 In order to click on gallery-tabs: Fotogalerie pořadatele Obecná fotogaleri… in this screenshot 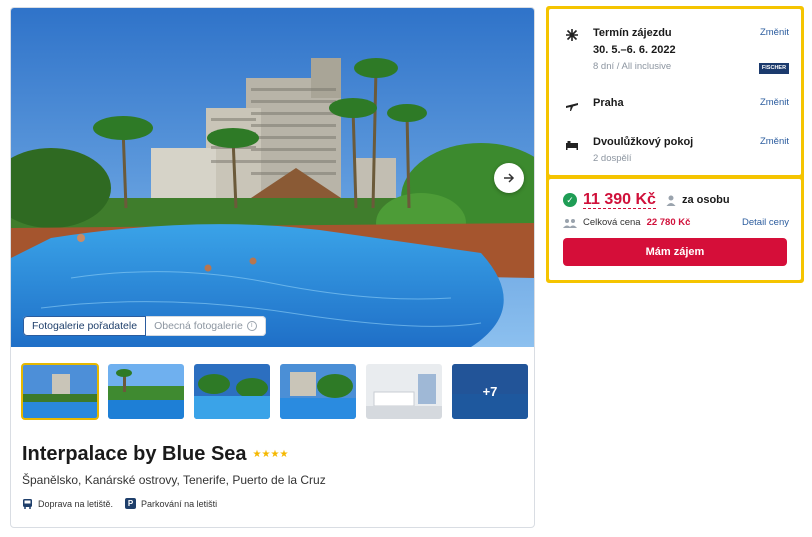, I will do `click(144, 326)`.